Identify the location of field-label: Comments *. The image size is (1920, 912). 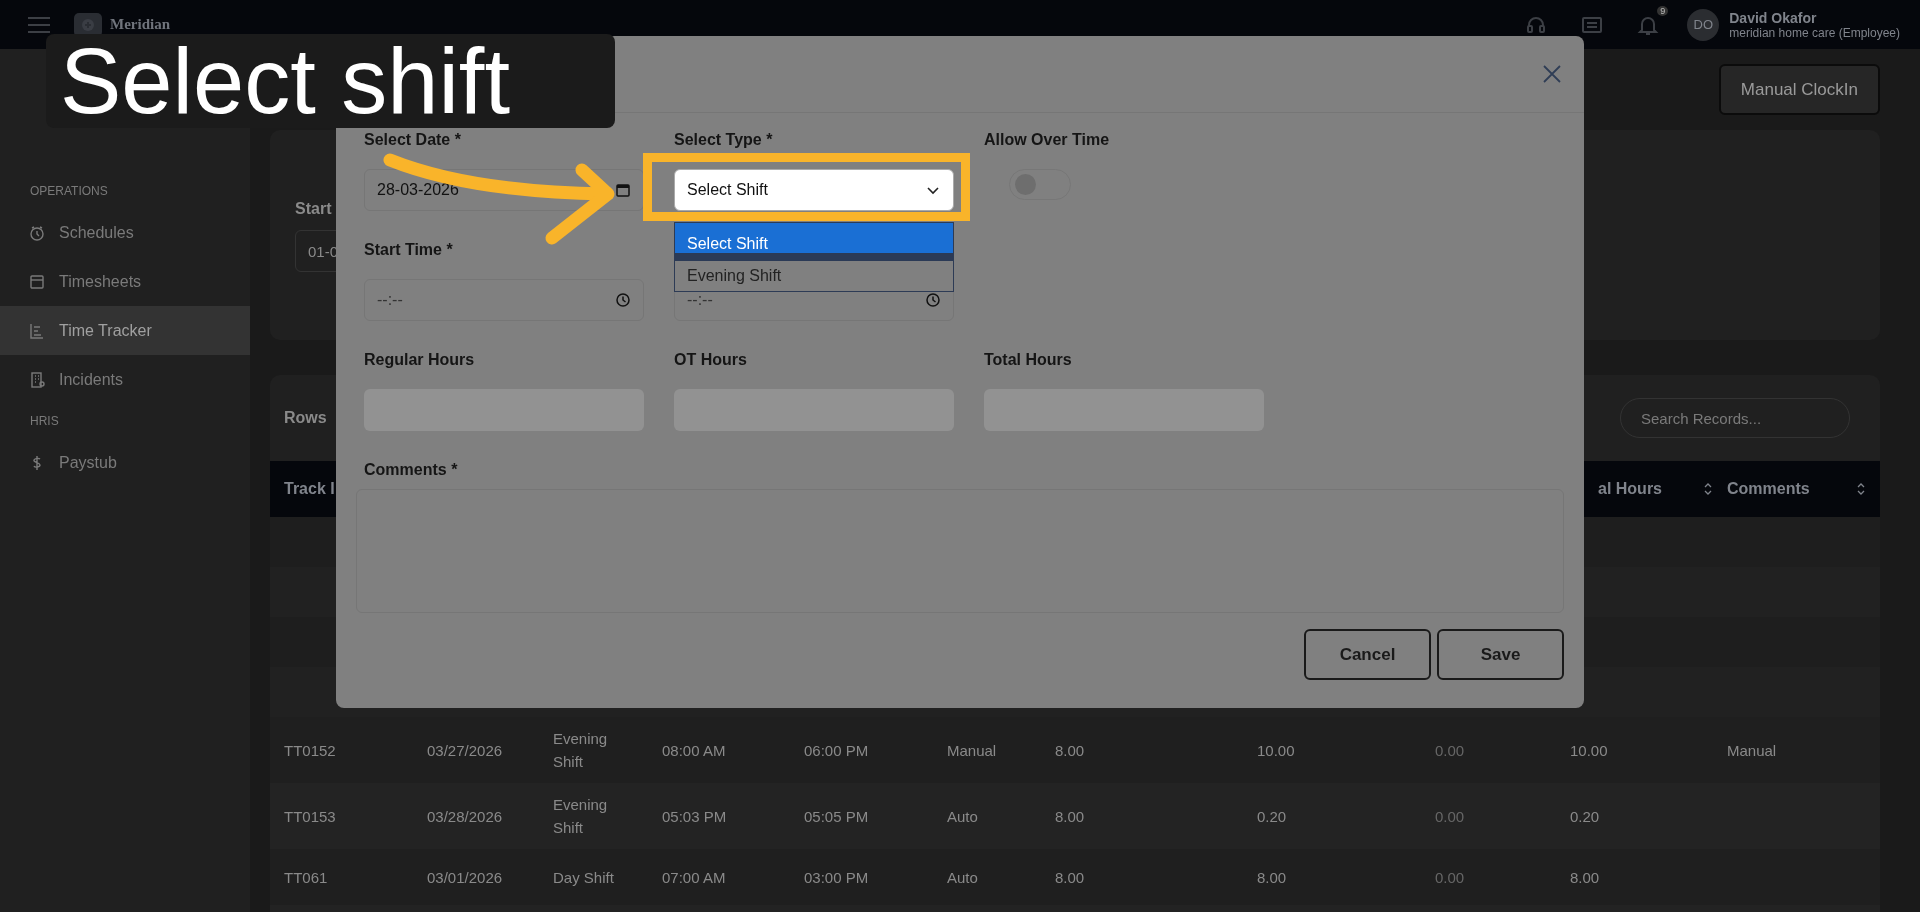
(411, 470).